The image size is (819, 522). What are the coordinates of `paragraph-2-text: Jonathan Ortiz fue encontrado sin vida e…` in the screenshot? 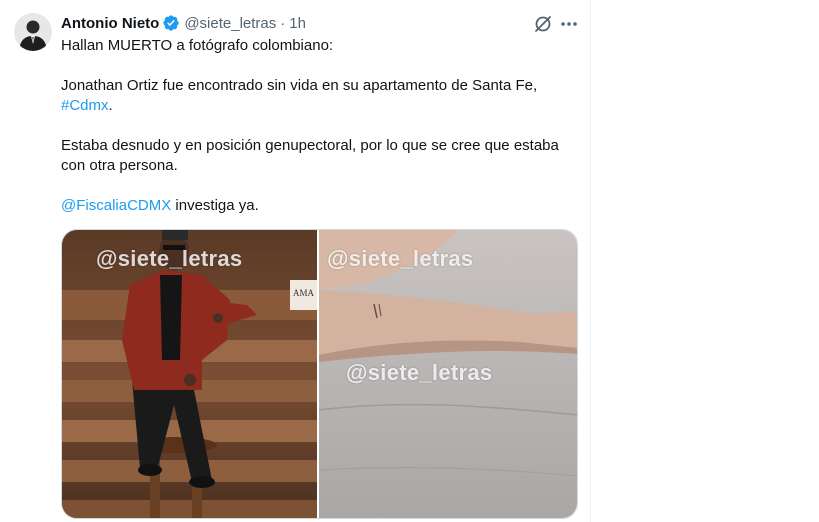 It's located at (299, 85).